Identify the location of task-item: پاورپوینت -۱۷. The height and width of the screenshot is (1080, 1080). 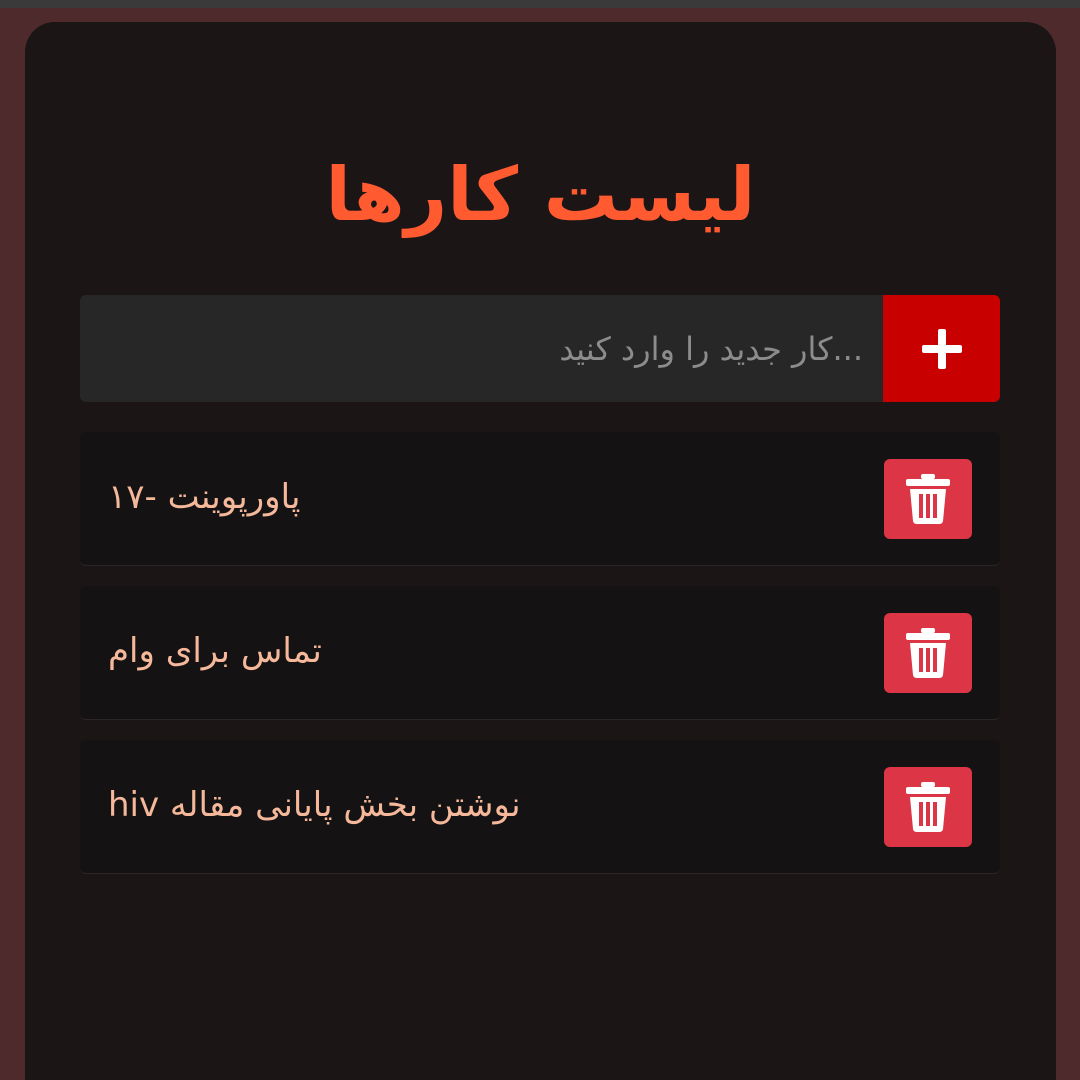
(540, 499).